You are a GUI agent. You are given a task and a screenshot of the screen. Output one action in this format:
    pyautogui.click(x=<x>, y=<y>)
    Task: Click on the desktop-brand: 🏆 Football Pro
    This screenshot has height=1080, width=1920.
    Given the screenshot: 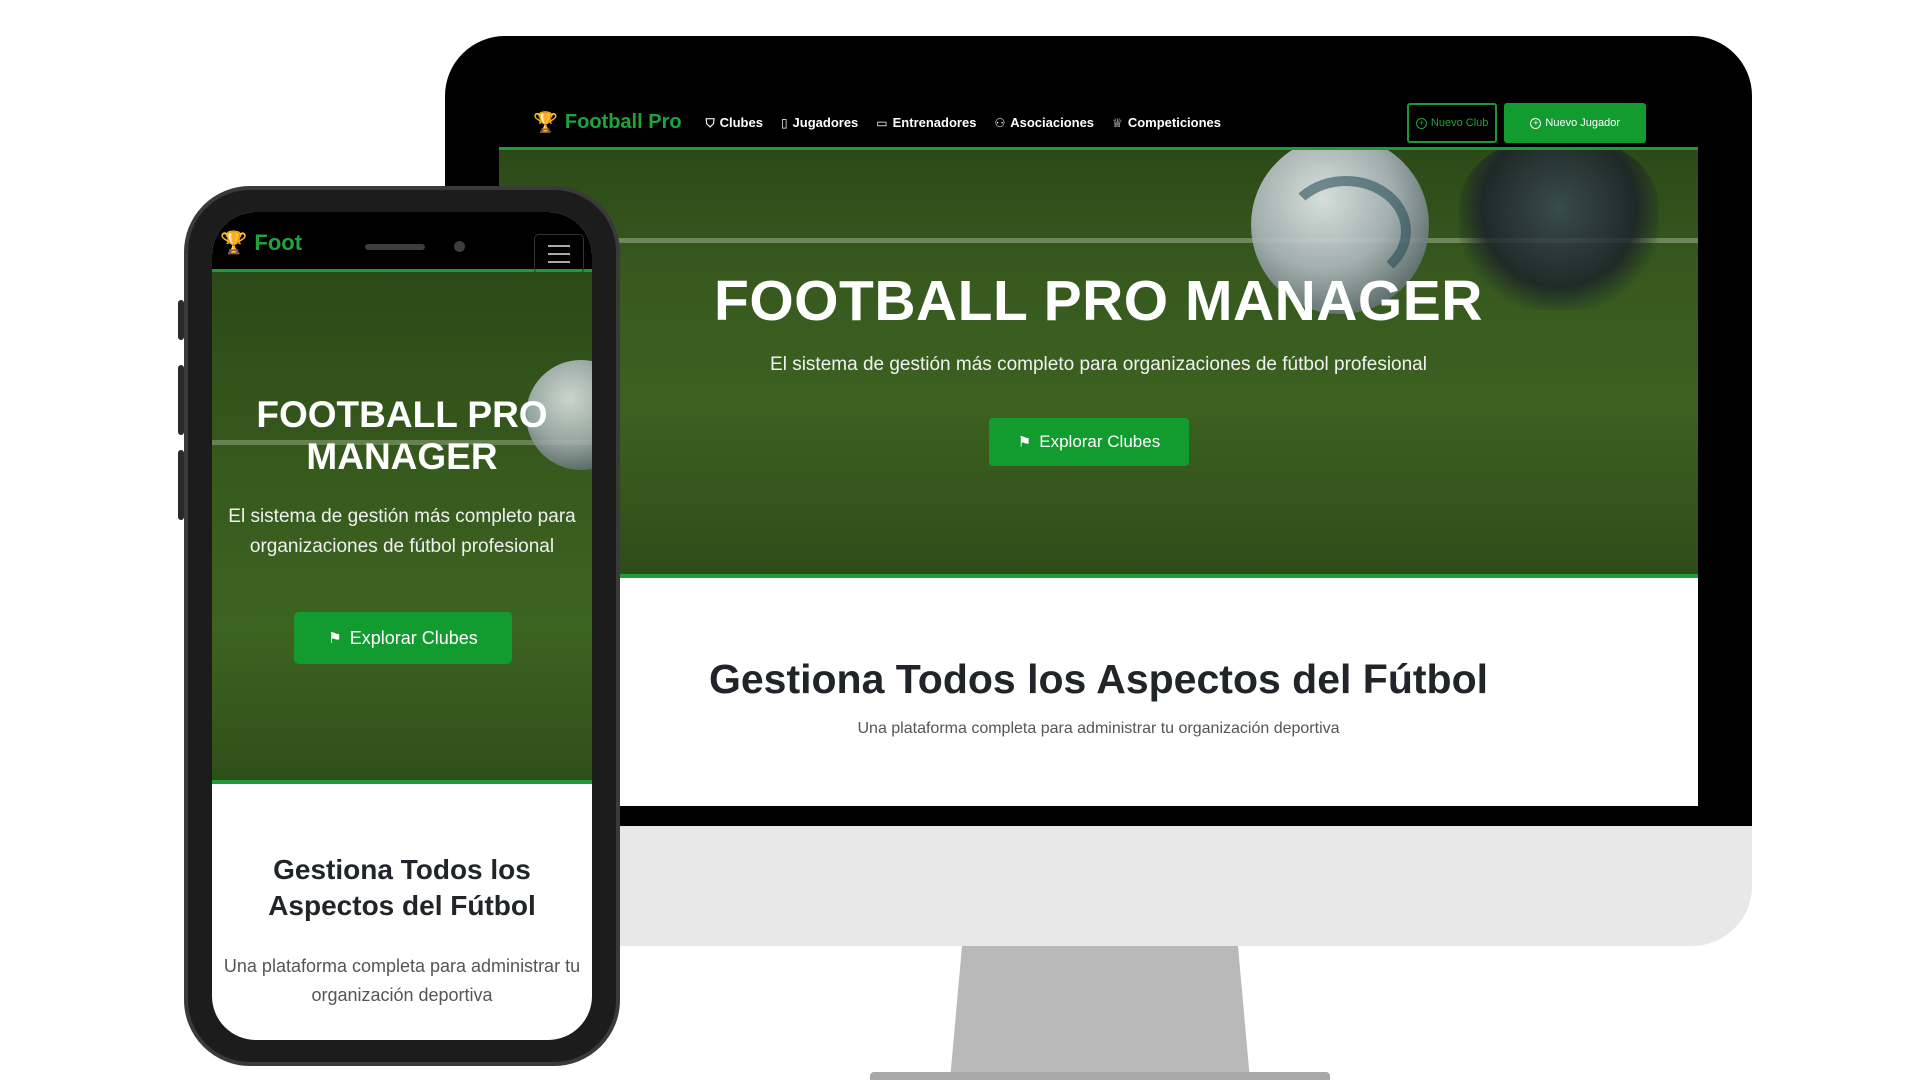 What is the action you would take?
    pyautogui.click(x=607, y=122)
    